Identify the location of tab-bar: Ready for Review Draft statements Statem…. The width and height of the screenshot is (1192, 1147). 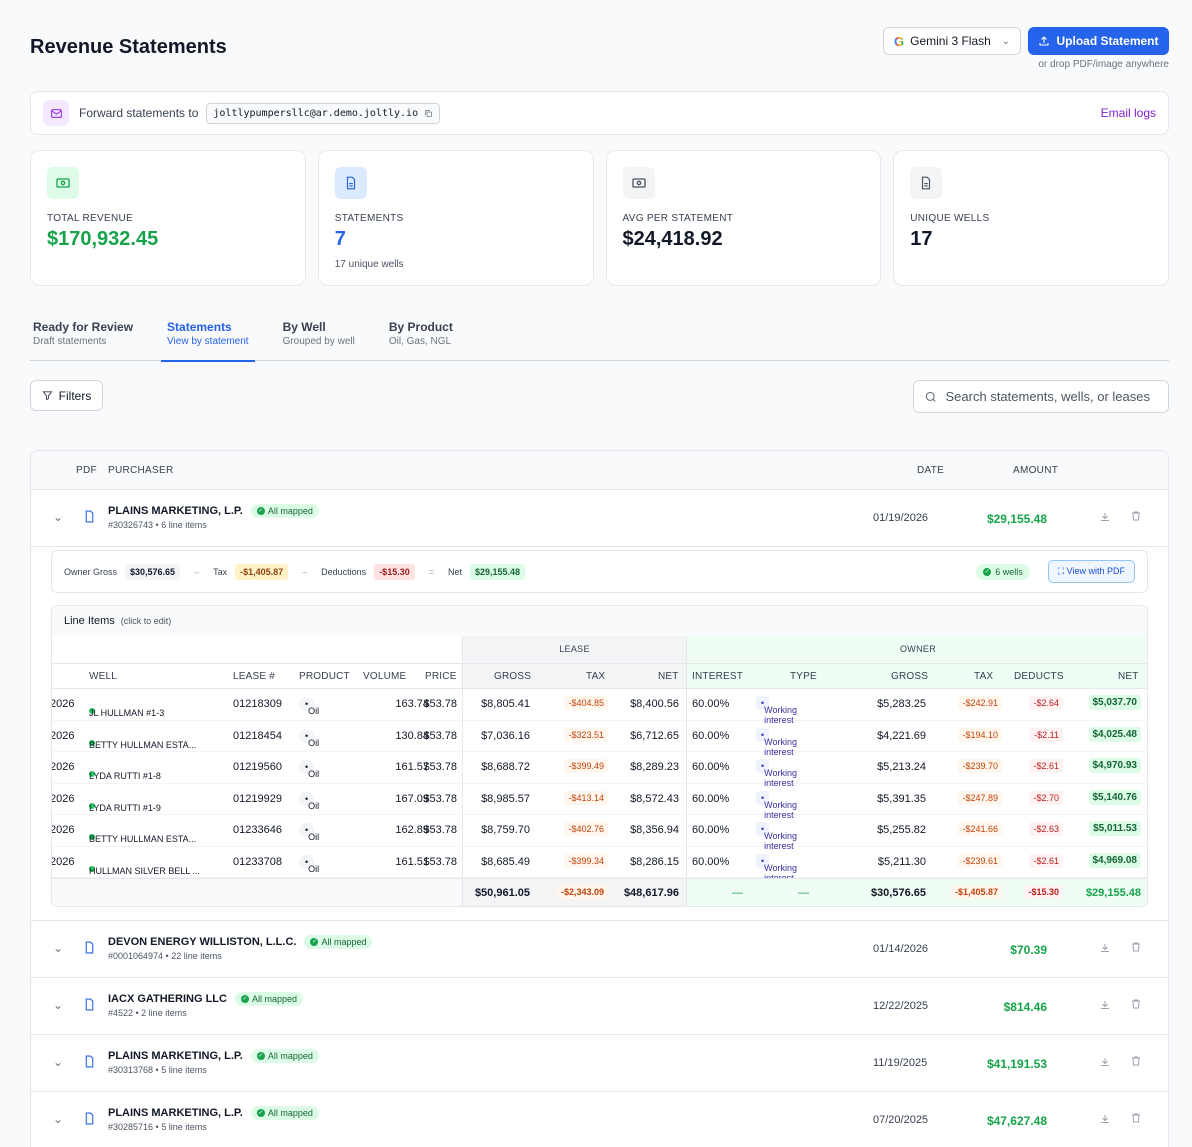
(599, 339).